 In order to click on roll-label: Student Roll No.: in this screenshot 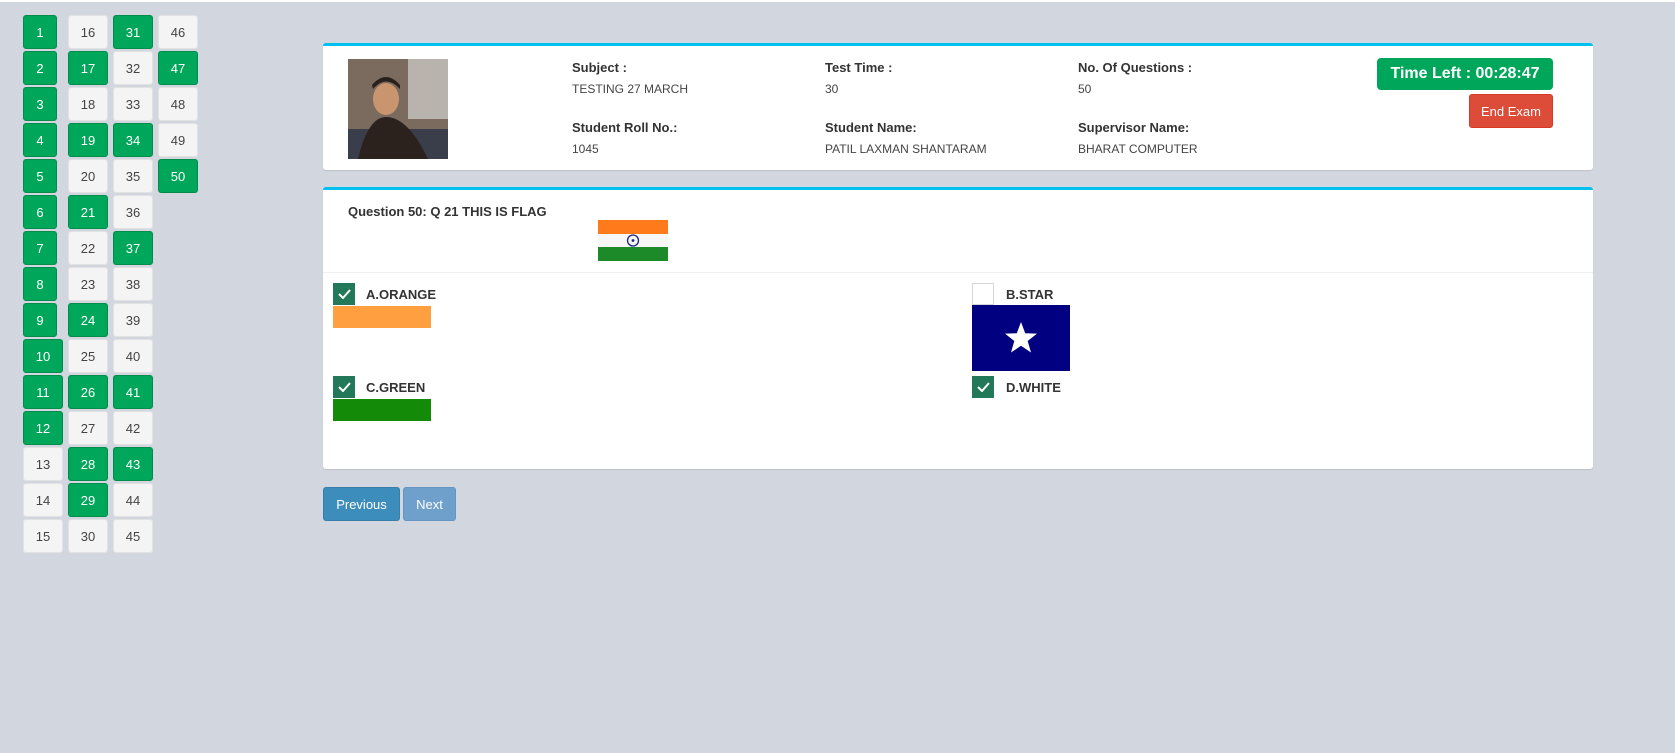, I will do `click(625, 127)`.